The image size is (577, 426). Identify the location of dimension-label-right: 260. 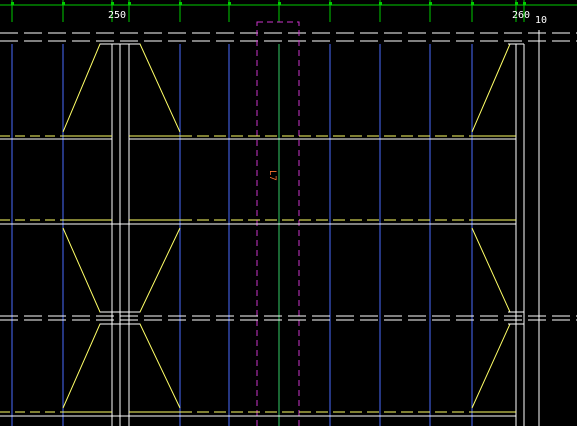
(521, 15).